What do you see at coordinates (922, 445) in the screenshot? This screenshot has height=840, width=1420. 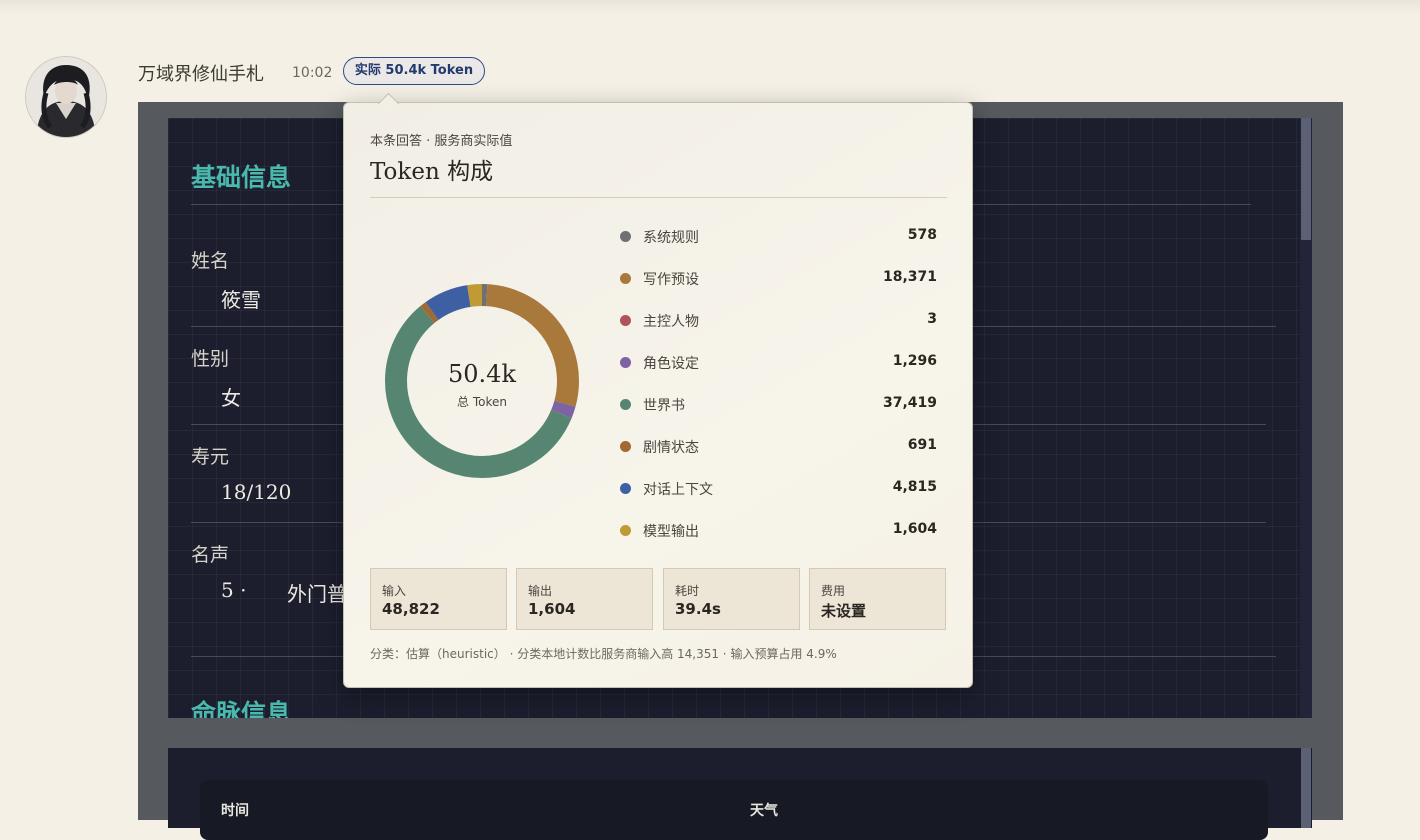 I see `legend-value: 691` at bounding box center [922, 445].